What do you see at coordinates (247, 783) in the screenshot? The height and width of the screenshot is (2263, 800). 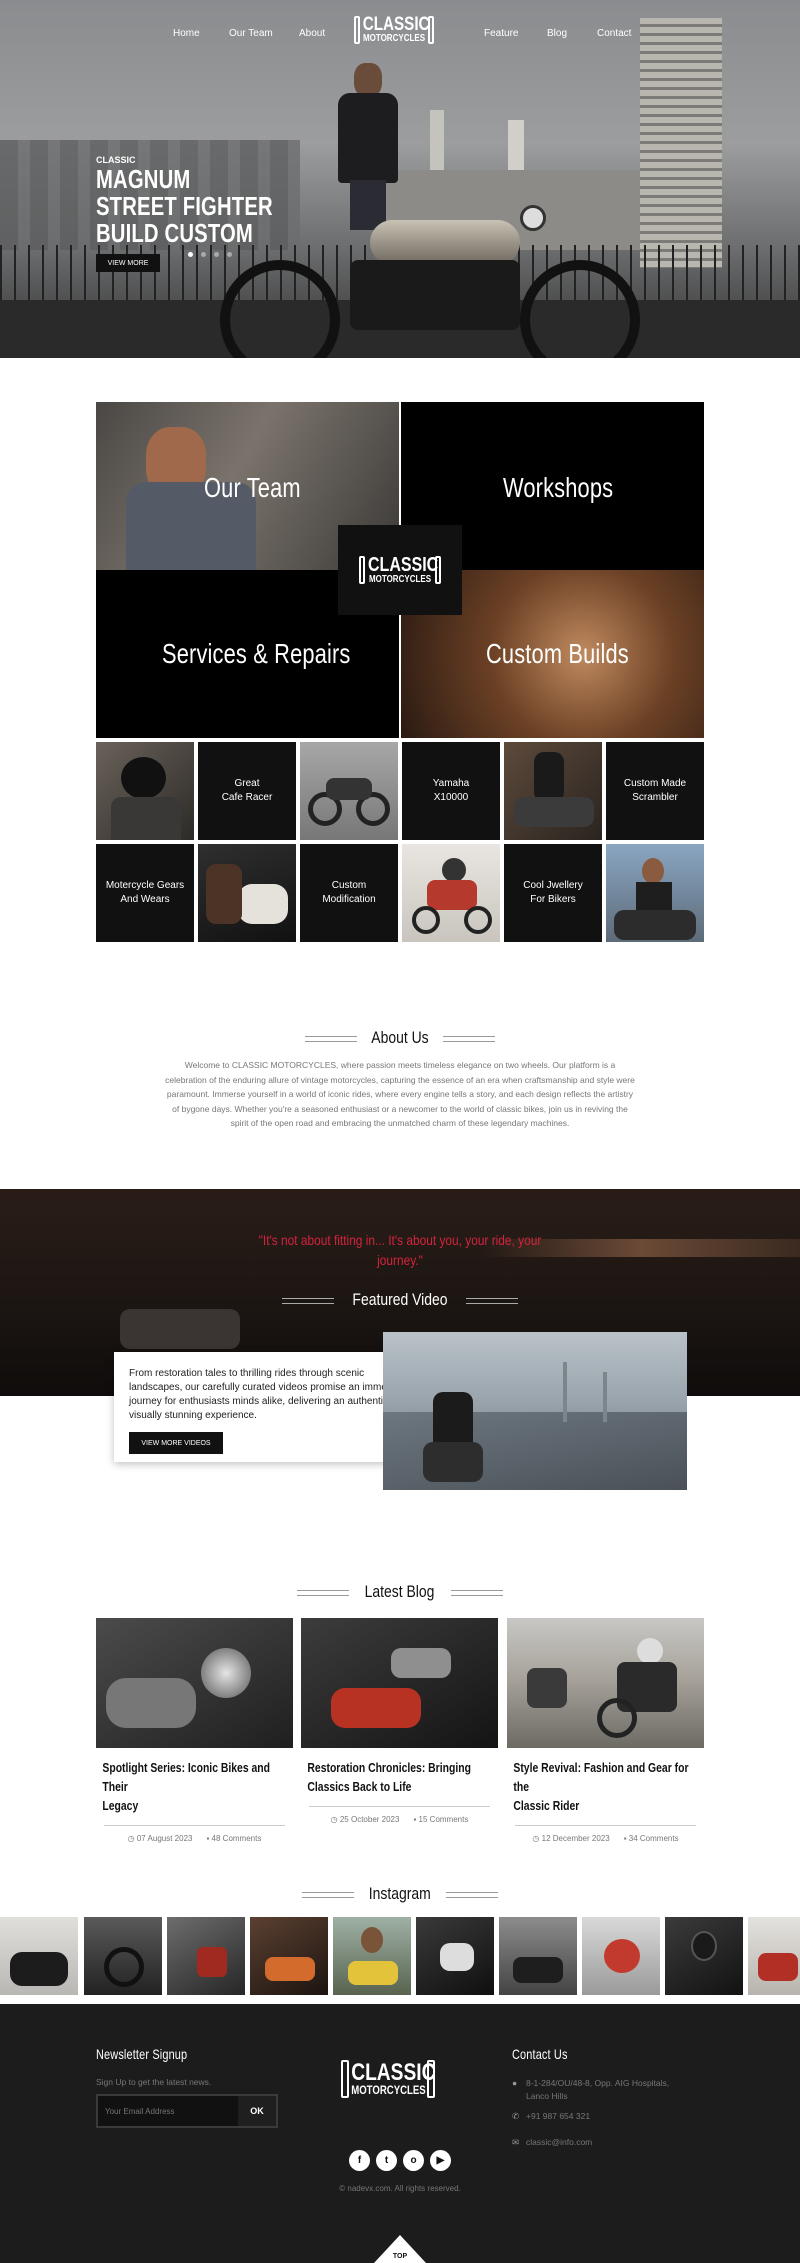 I see `great-cafe-l1: Great` at bounding box center [247, 783].